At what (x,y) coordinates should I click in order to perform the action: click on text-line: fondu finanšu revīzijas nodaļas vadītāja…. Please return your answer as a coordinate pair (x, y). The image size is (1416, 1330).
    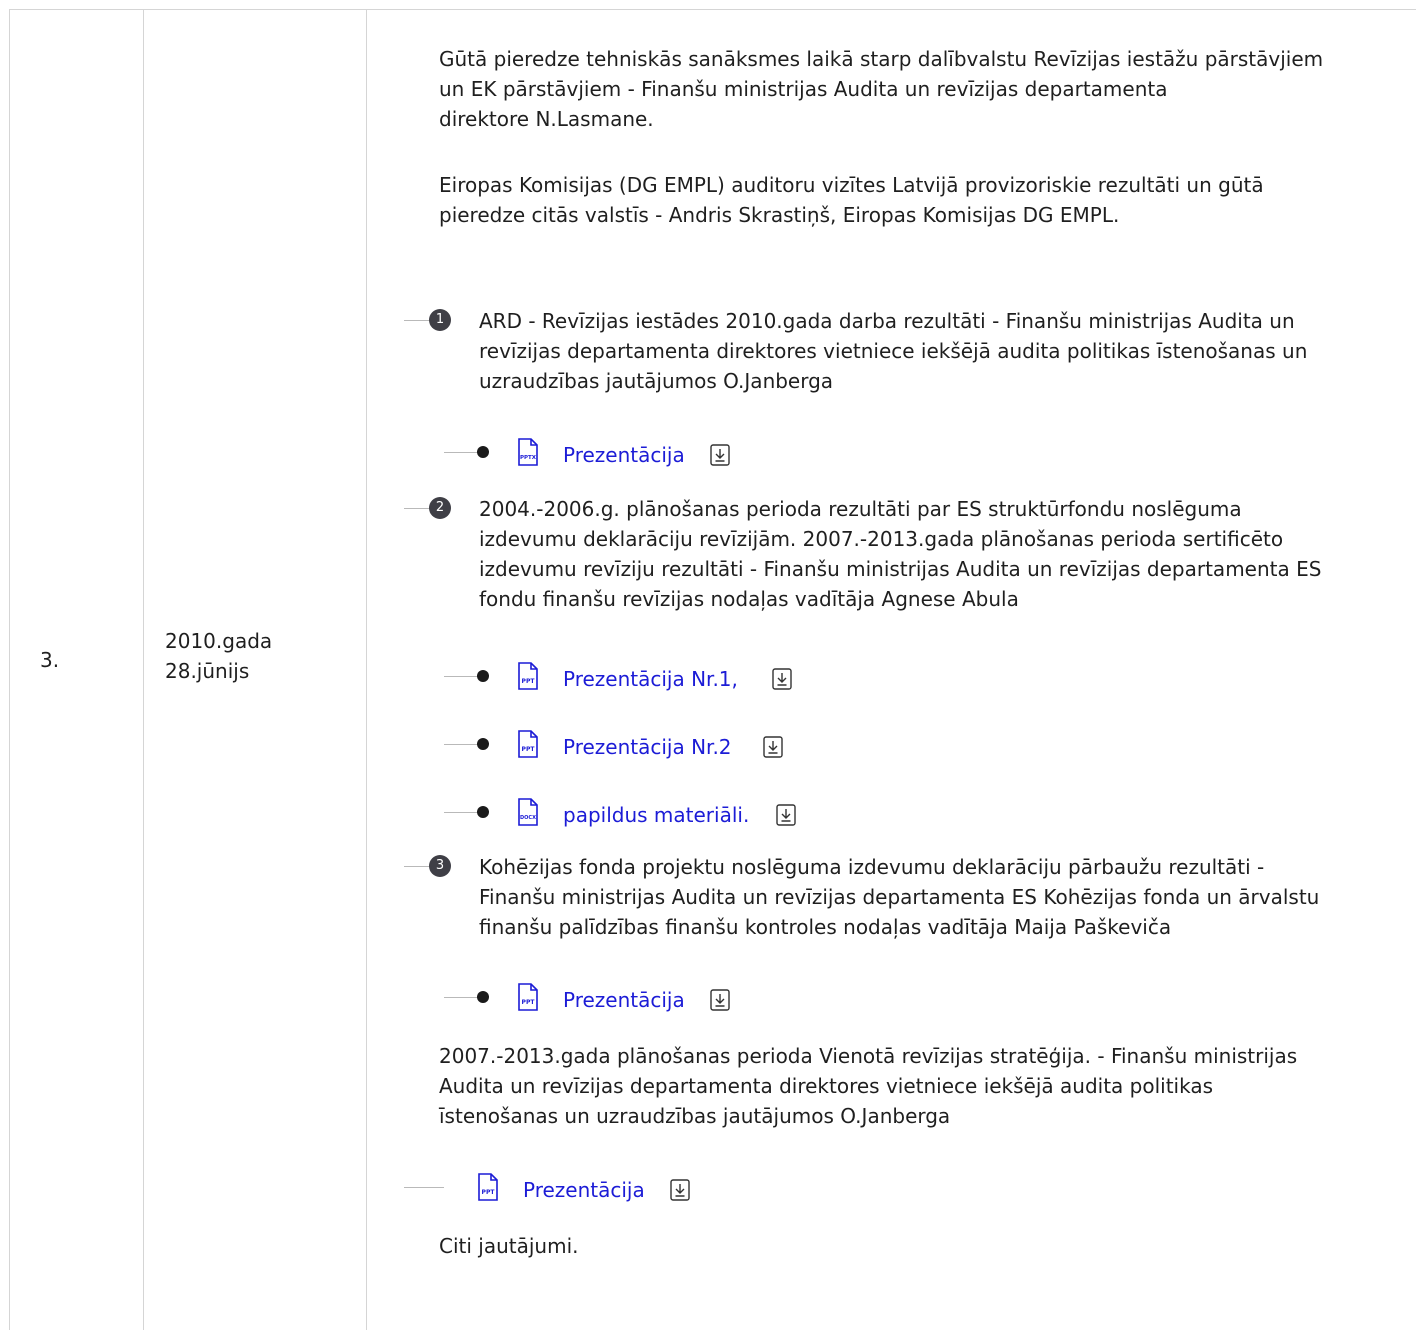
    Looking at the image, I should click on (749, 599).